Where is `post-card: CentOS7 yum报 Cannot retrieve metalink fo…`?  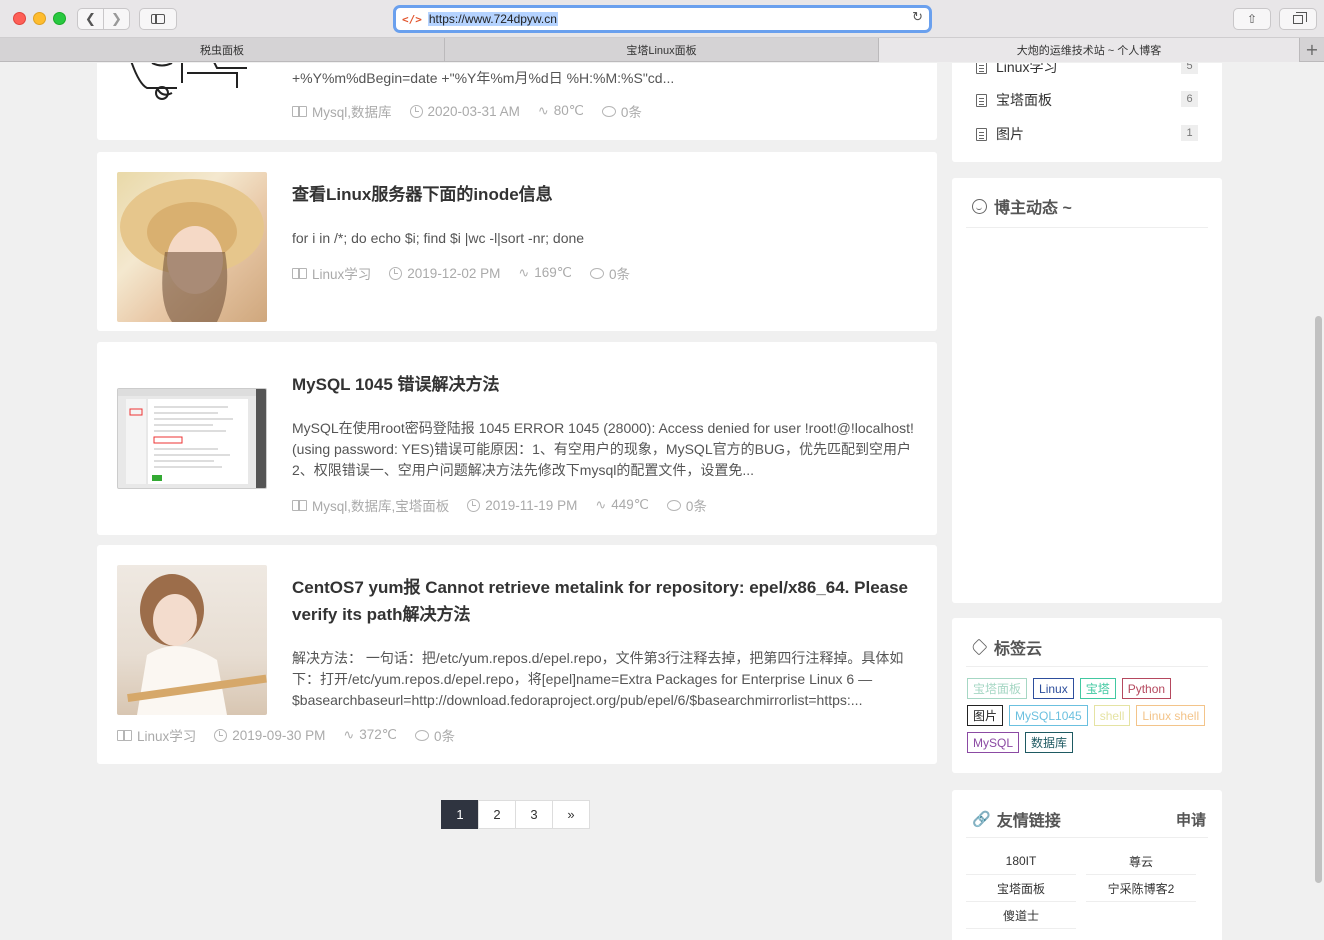
post-card: CentOS7 yum报 Cannot retrieve metalink fo… is located at coordinates (517, 654).